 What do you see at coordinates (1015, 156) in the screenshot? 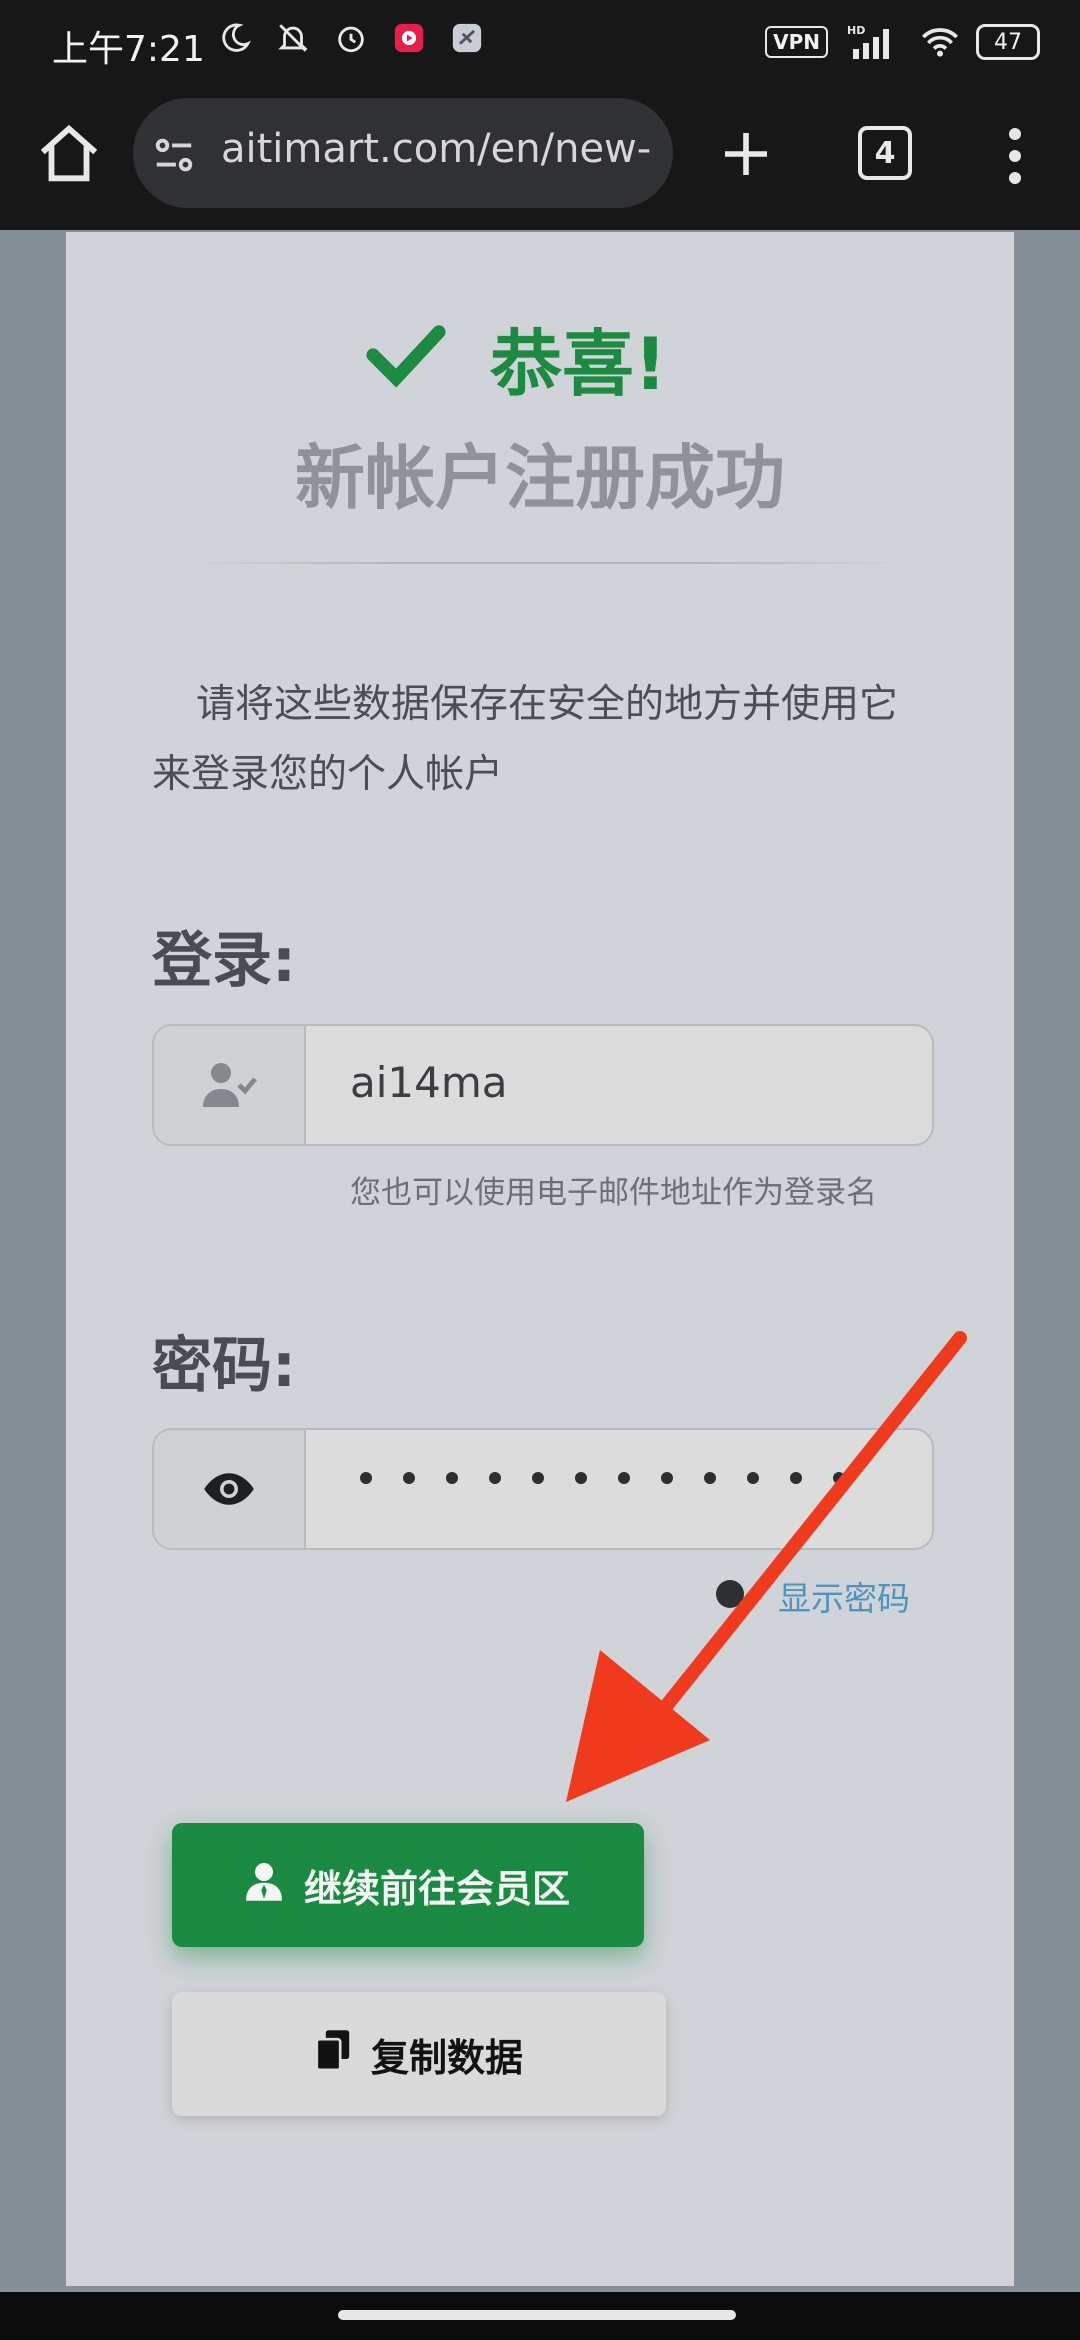
I see `more-vert-icon` at bounding box center [1015, 156].